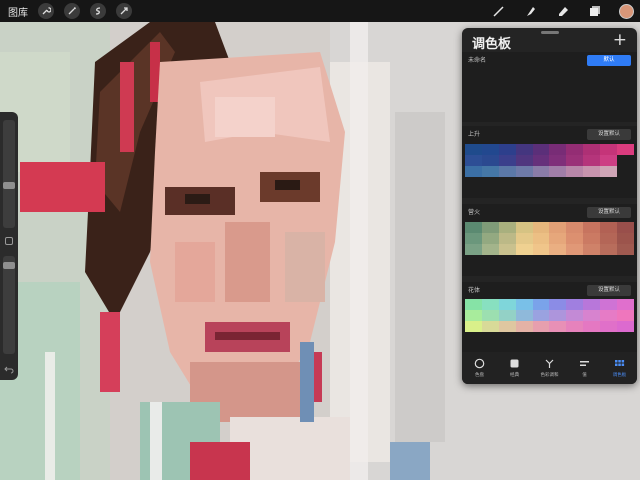 Image resolution: width=640 pixels, height=480 pixels. I want to click on modify-button, so click(9, 241).